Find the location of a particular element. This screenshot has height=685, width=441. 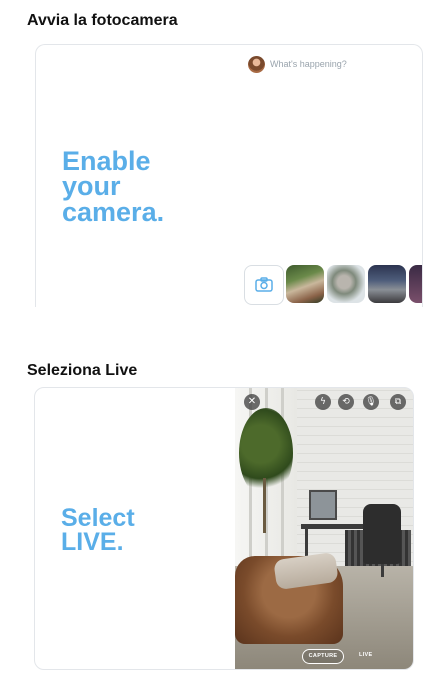

headline-line: LIVE. is located at coordinates (92, 541).